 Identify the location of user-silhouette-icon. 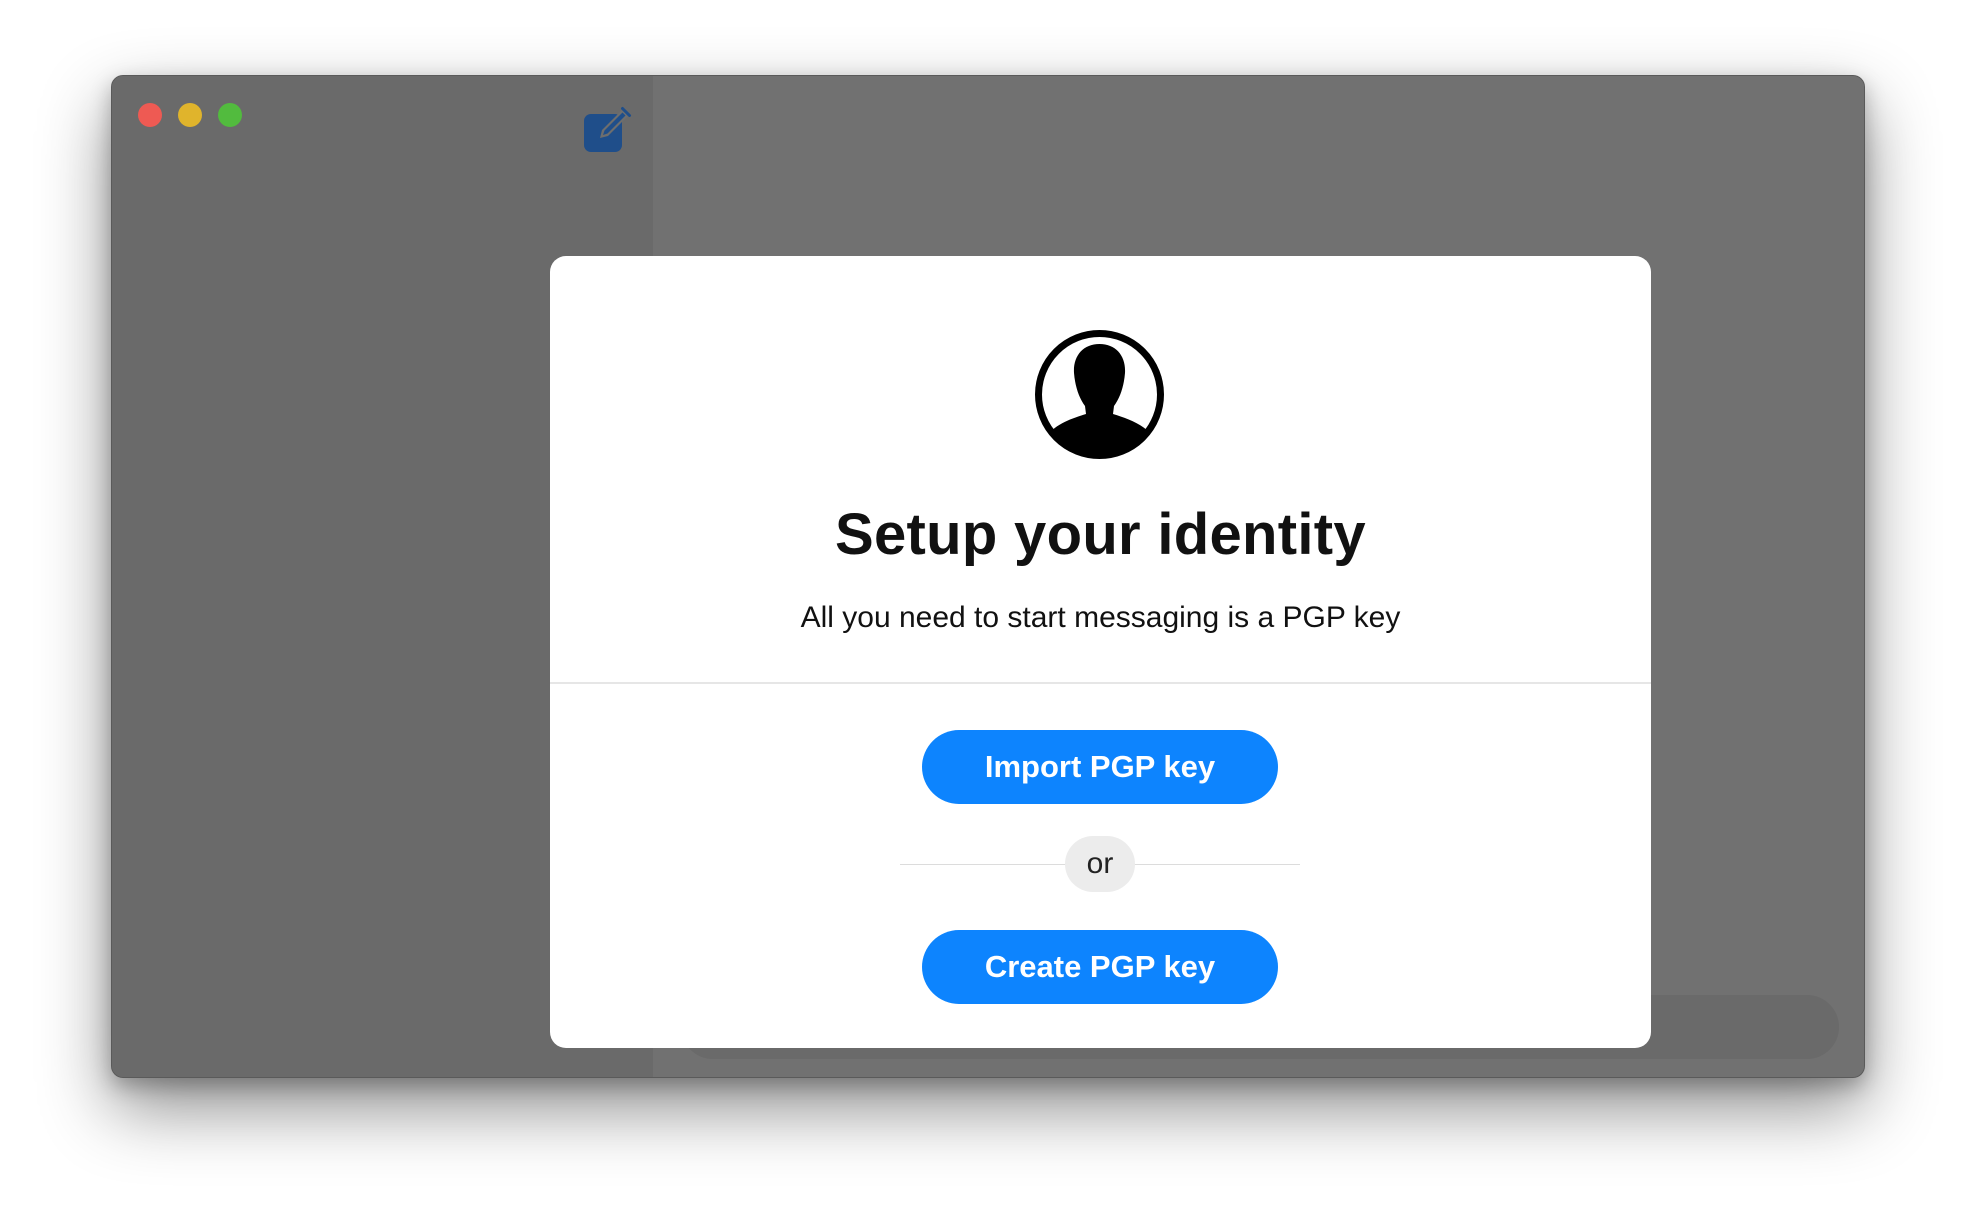
(1099, 394).